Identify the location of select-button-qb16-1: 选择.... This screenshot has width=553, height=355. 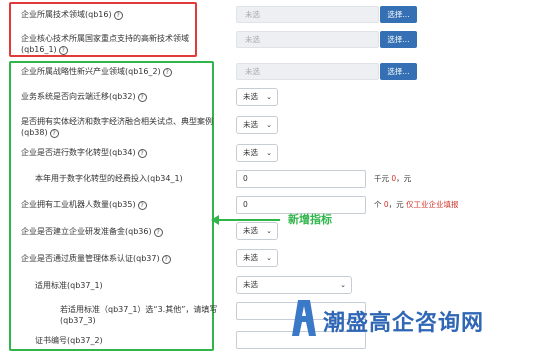
(398, 39).